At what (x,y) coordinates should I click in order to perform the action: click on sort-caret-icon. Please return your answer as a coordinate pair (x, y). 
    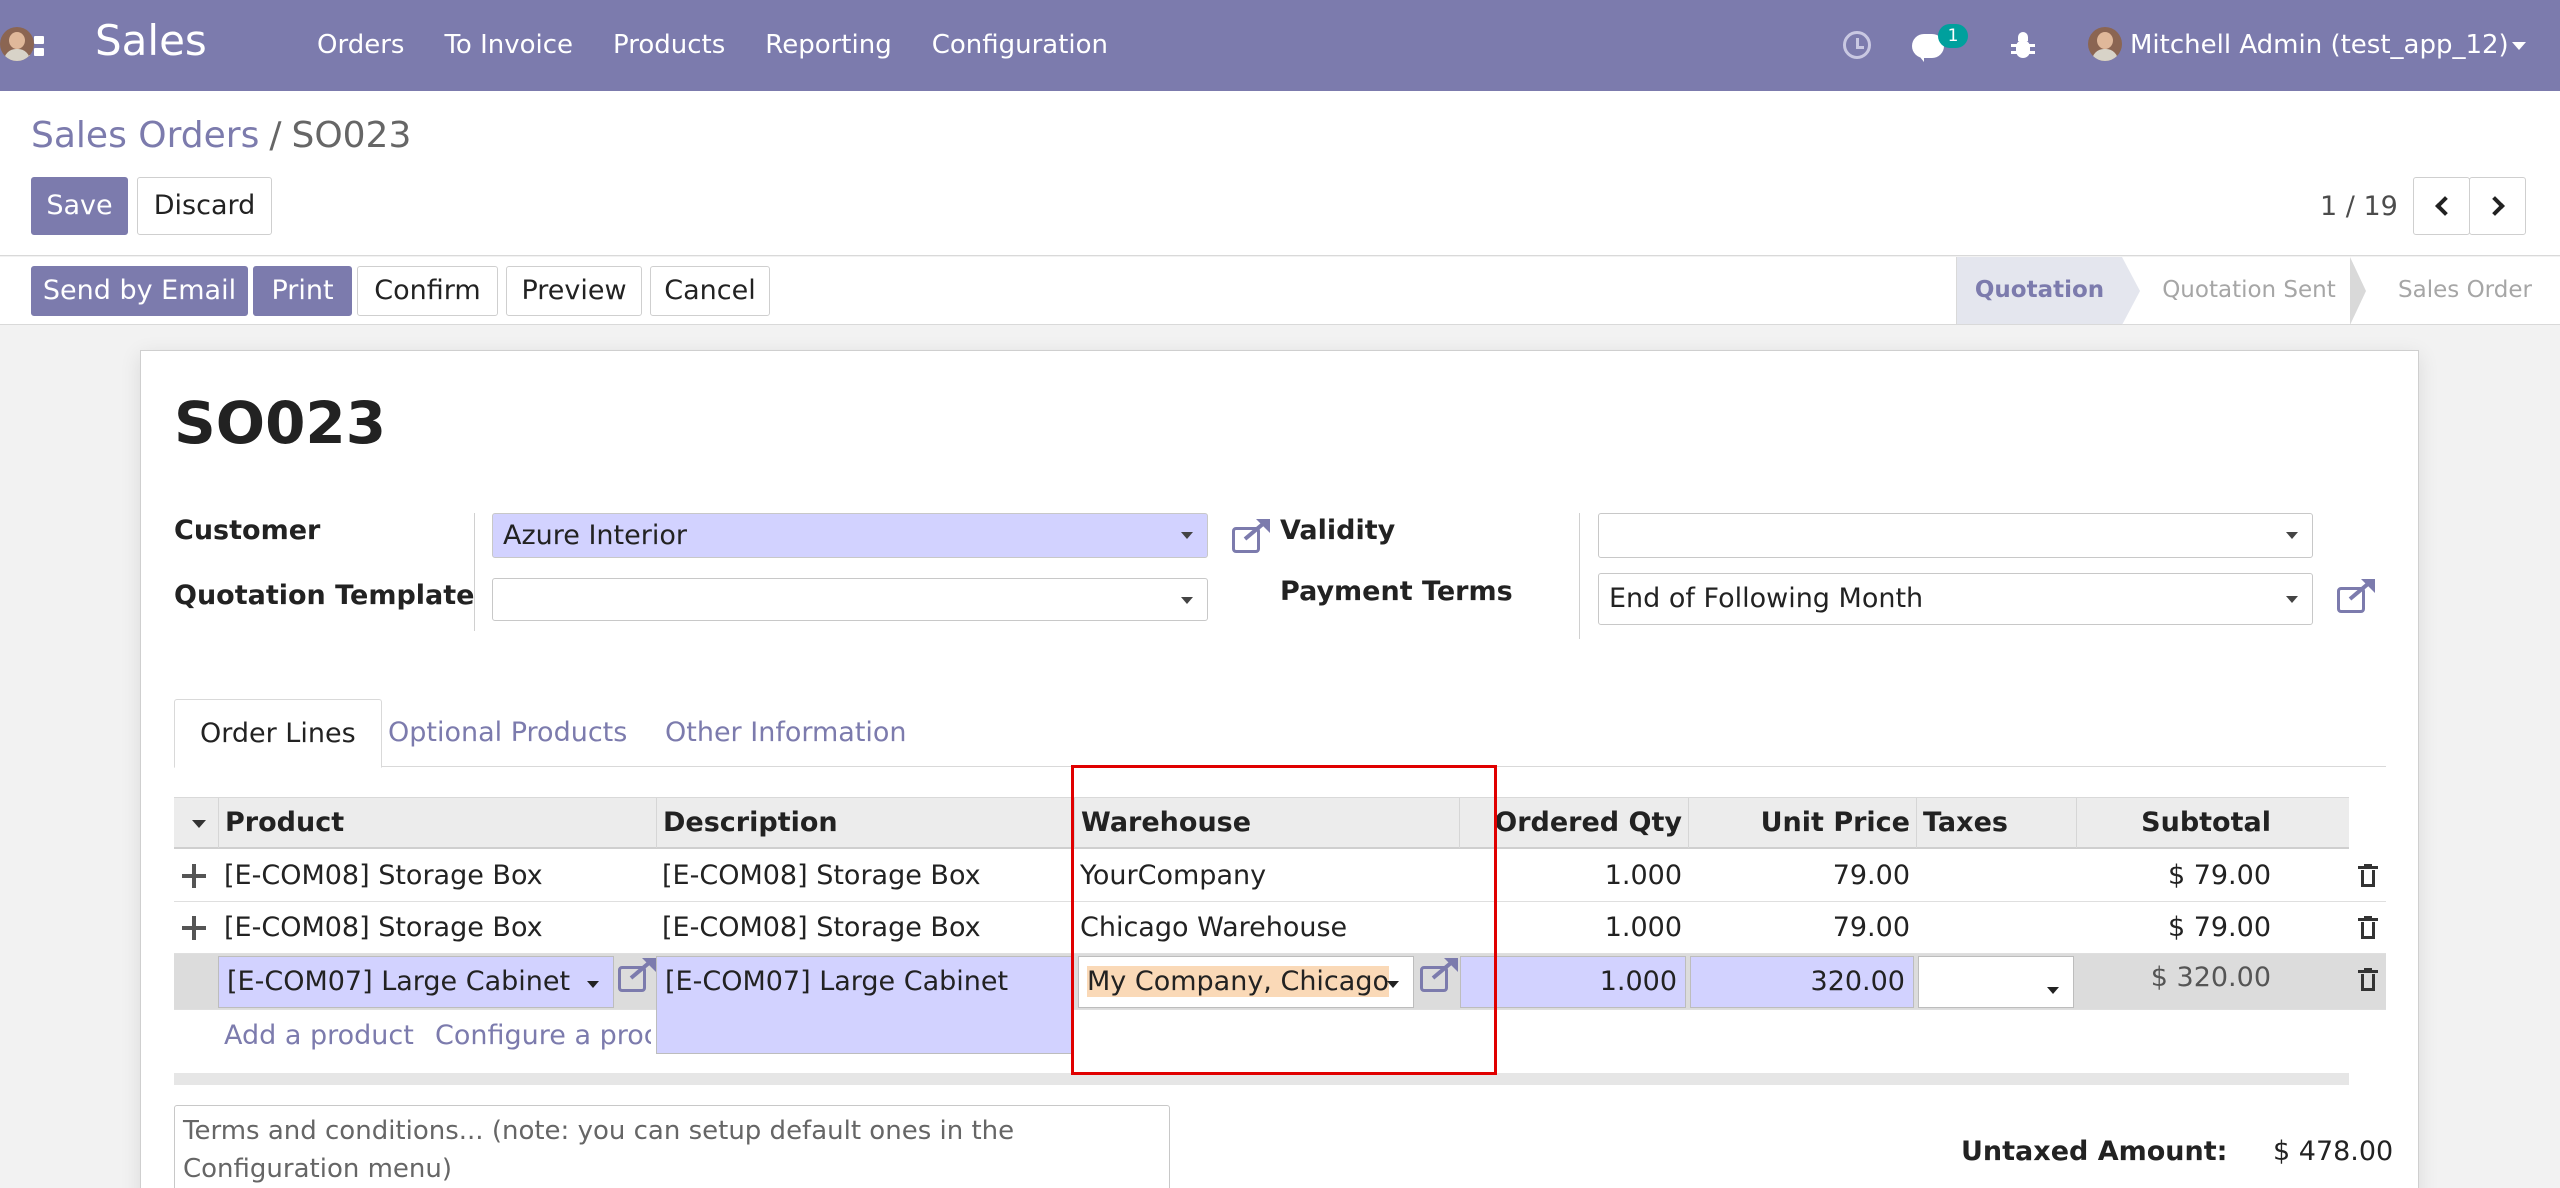
    Looking at the image, I should click on (199, 824).